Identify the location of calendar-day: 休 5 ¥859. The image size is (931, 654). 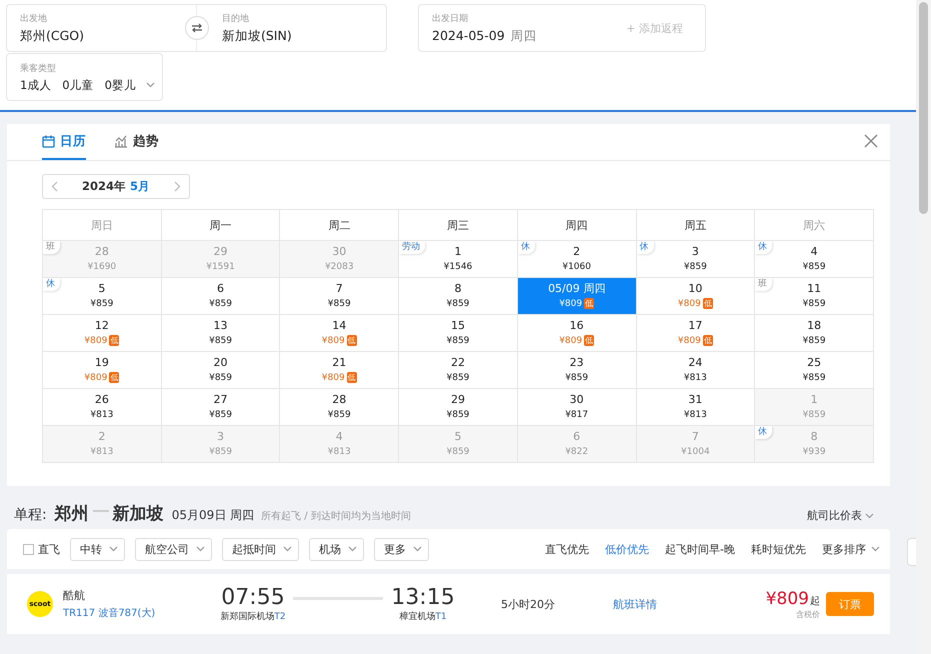
(102, 296).